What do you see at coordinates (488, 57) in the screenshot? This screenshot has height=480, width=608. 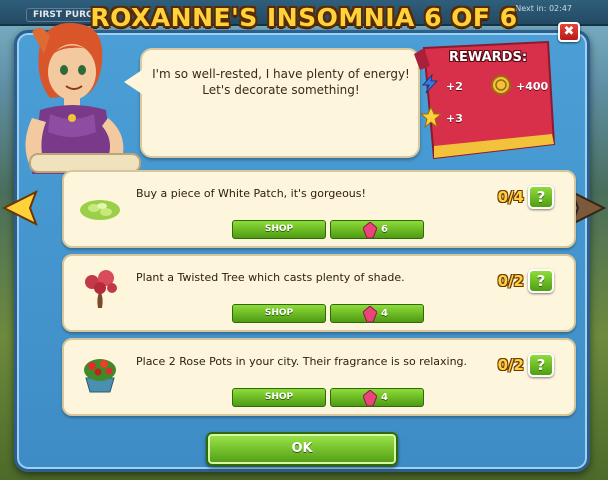 I see `rewards-title: REWARDS:` at bounding box center [488, 57].